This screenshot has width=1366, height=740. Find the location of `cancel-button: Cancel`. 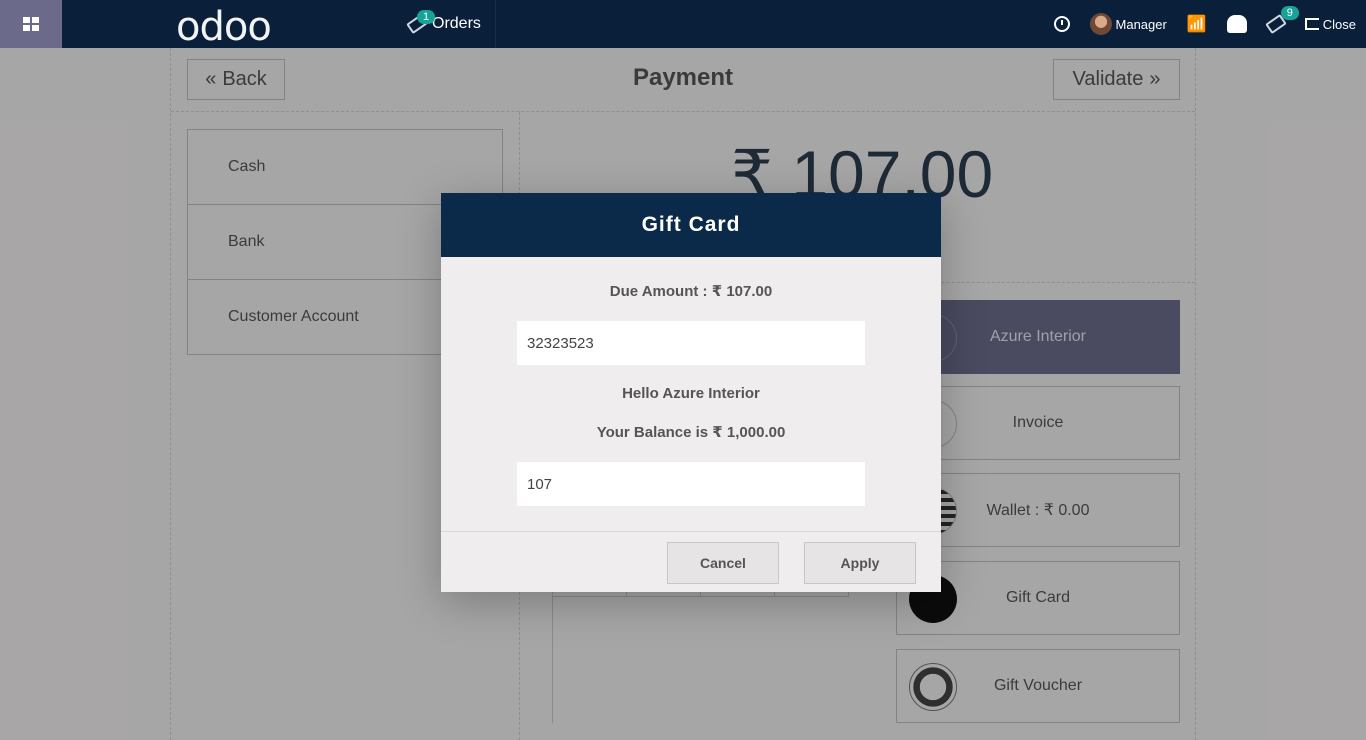

cancel-button: Cancel is located at coordinates (723, 563).